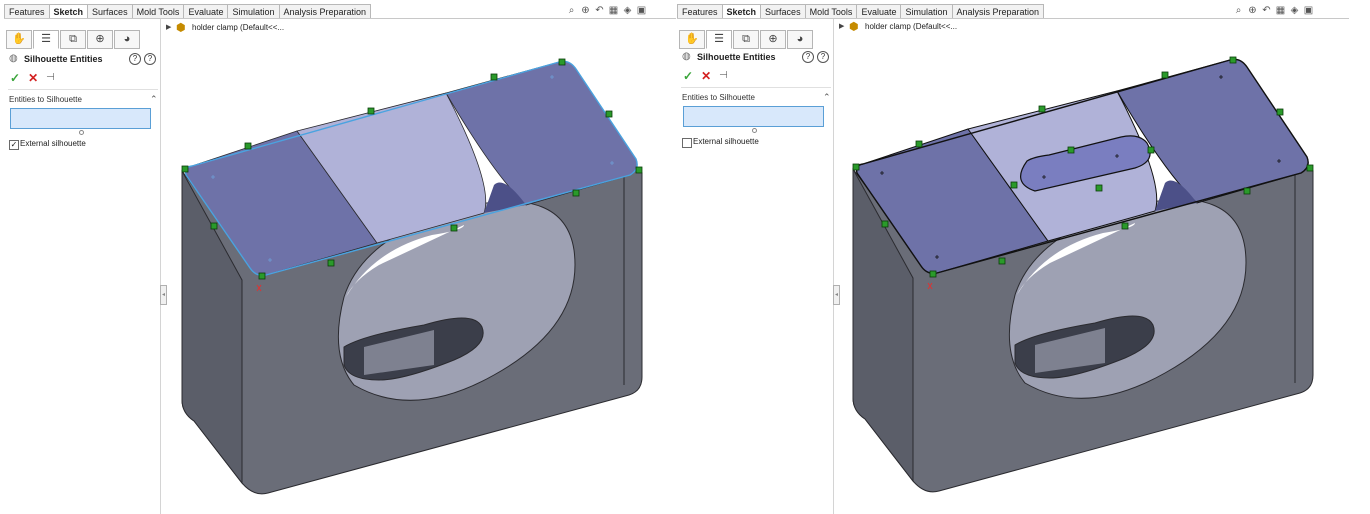  What do you see at coordinates (14, 145) in the screenshot?
I see `external-silhouette-checkbox: ✓` at bounding box center [14, 145].